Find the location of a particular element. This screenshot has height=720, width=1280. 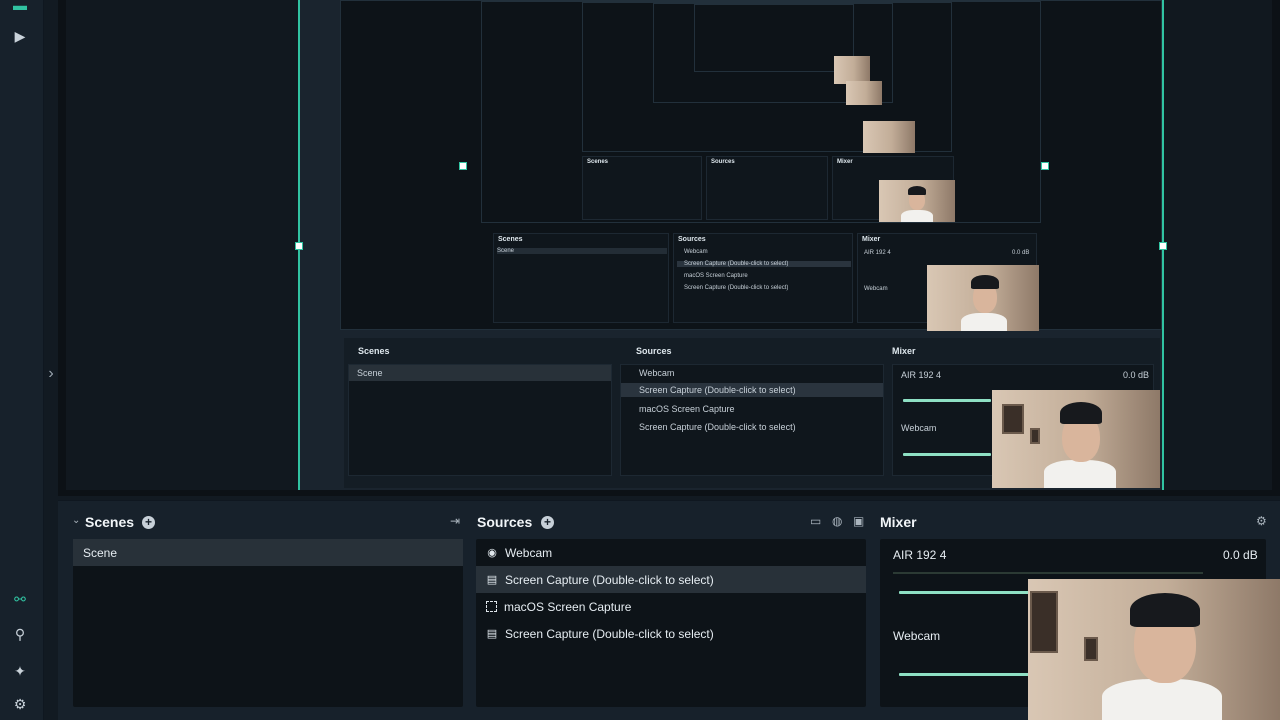

magic-wand-icon: ✦ is located at coordinates (20, 671).